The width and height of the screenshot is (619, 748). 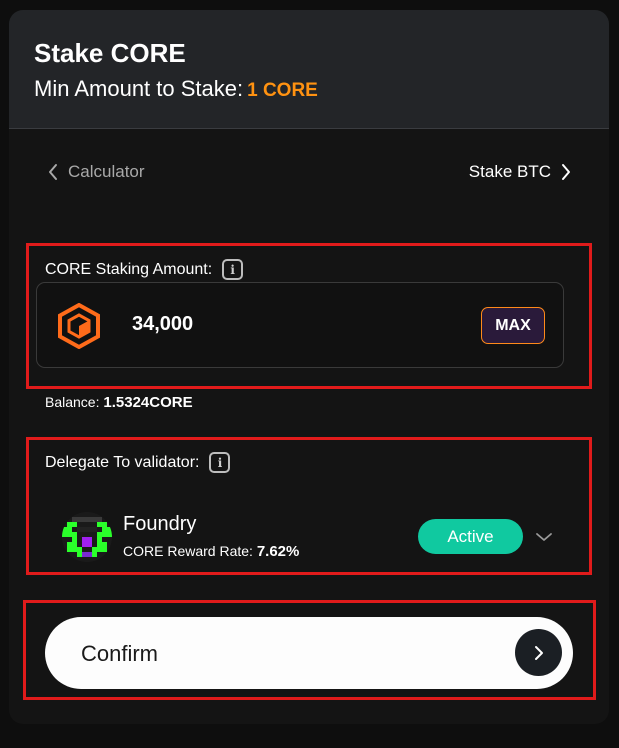 I want to click on chevron-left-icon, so click(x=53, y=172).